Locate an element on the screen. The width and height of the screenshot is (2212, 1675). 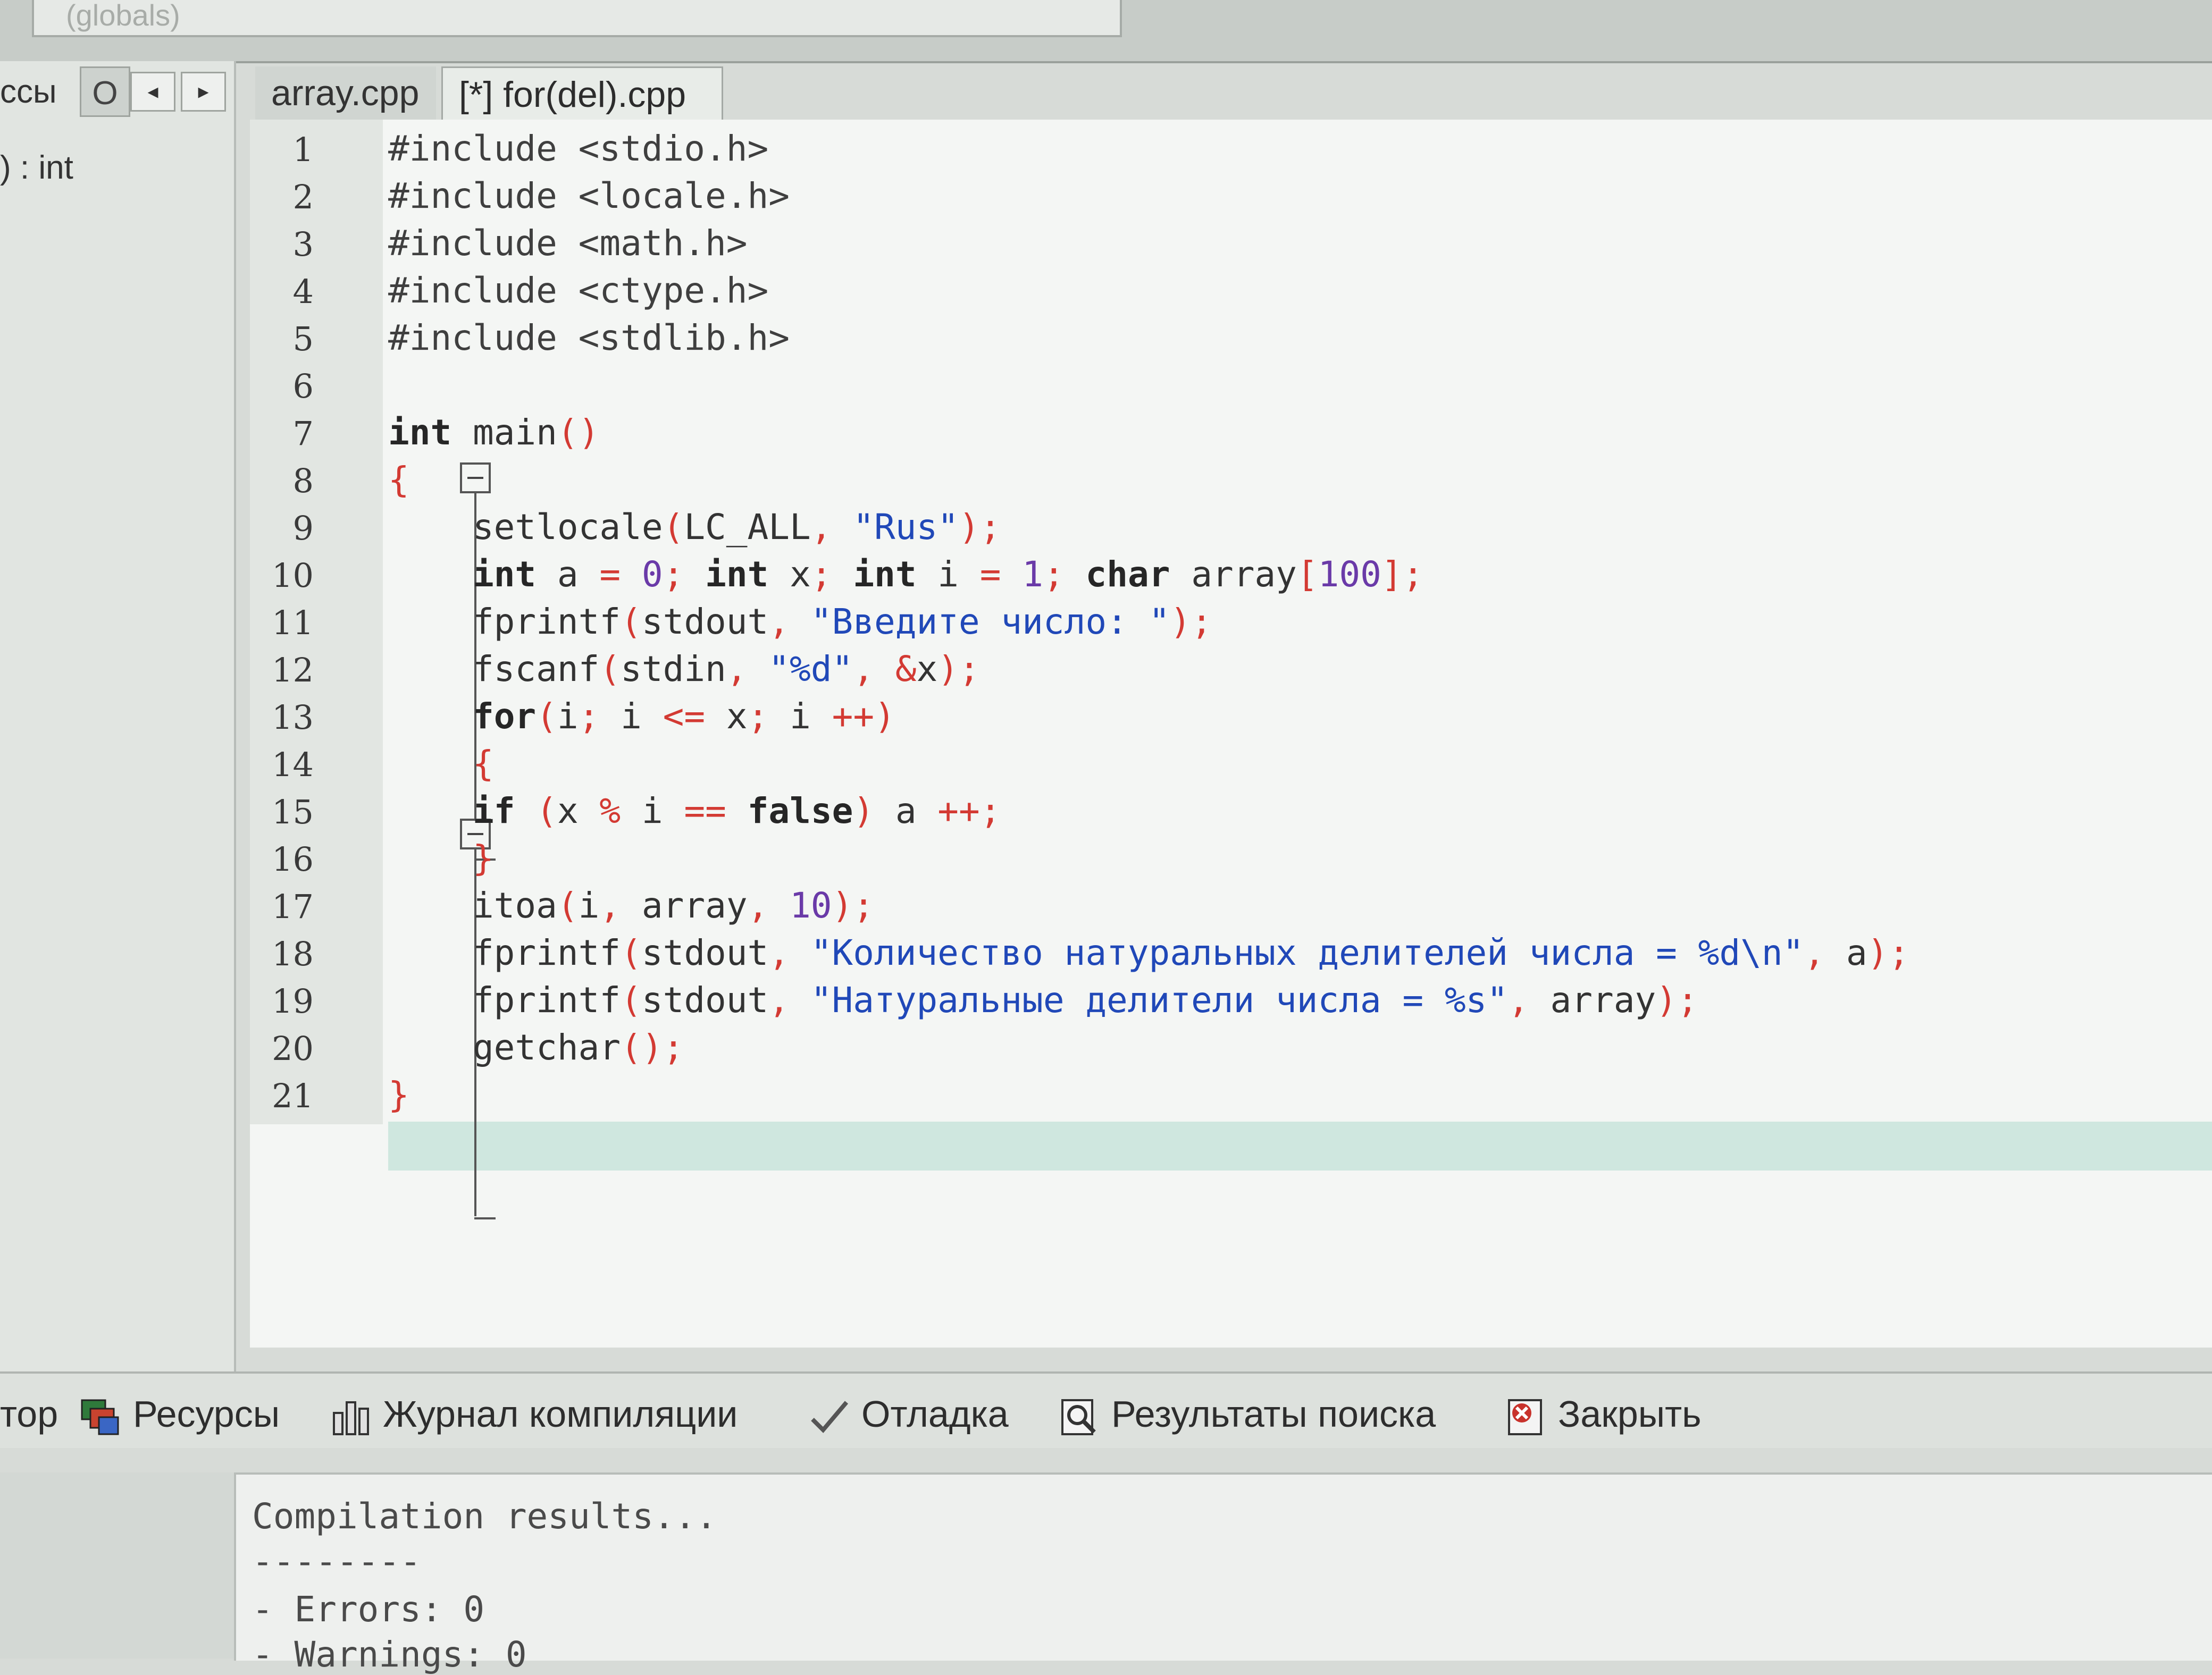
code-line: fprintf(stdout, "Введите число: "); is located at coordinates (800, 622).